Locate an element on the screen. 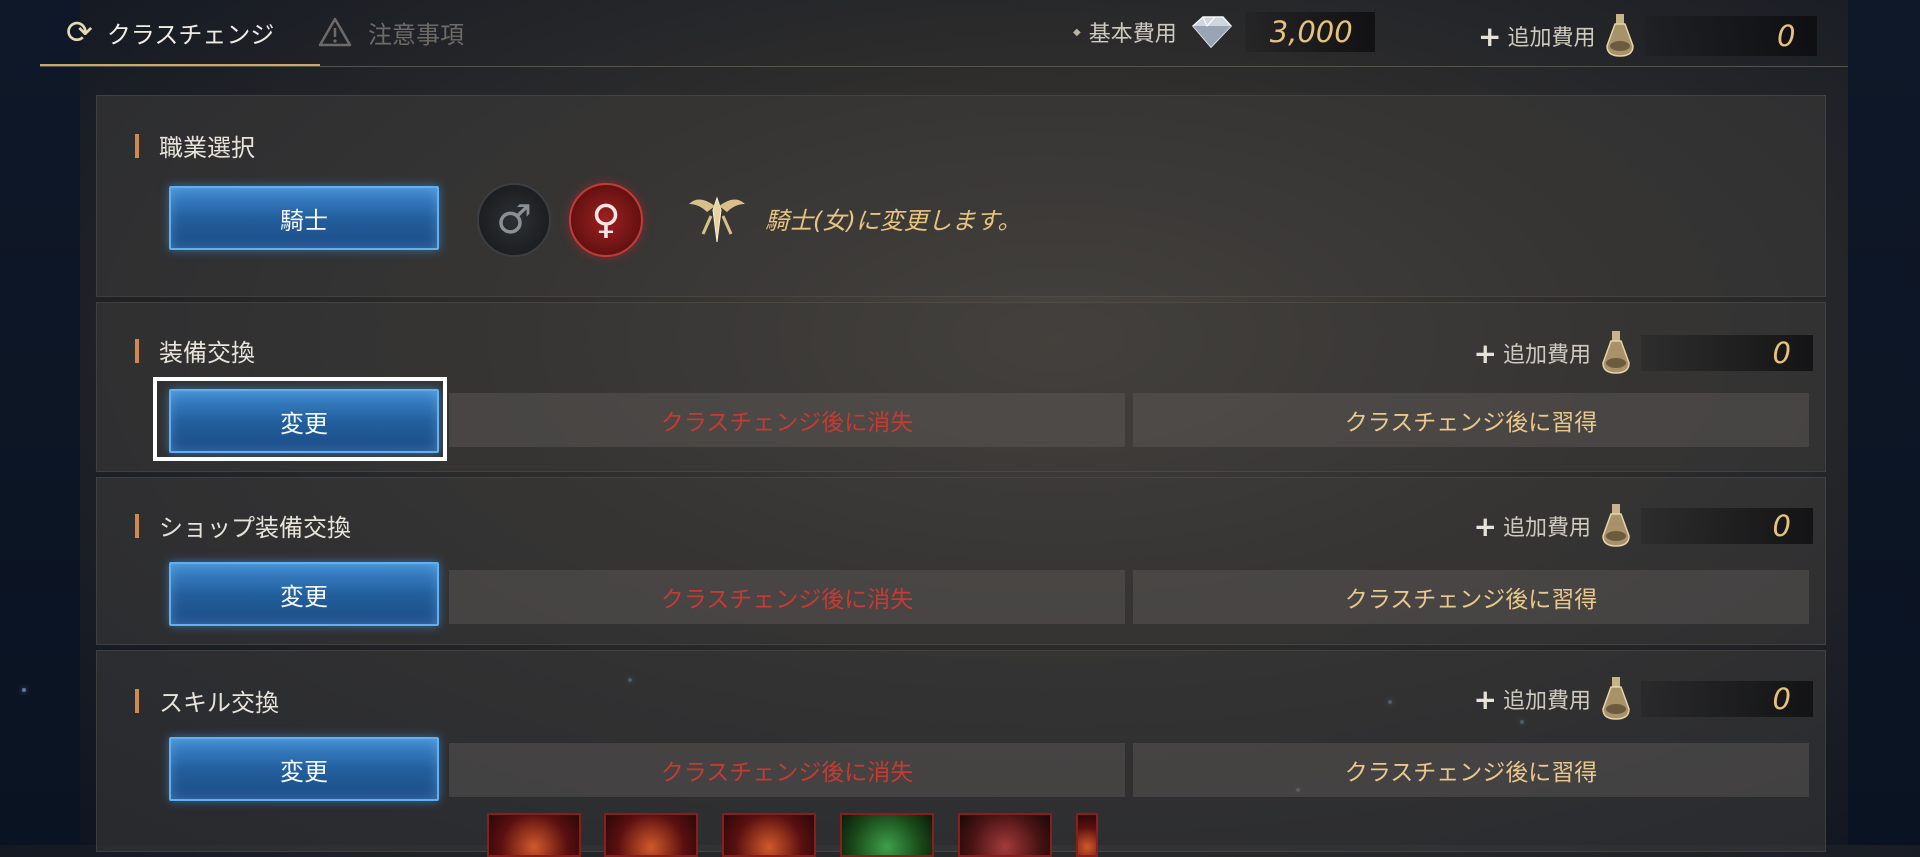 This screenshot has height=857, width=1920. equipment-exchange-title: 装備交換 is located at coordinates (195, 350).